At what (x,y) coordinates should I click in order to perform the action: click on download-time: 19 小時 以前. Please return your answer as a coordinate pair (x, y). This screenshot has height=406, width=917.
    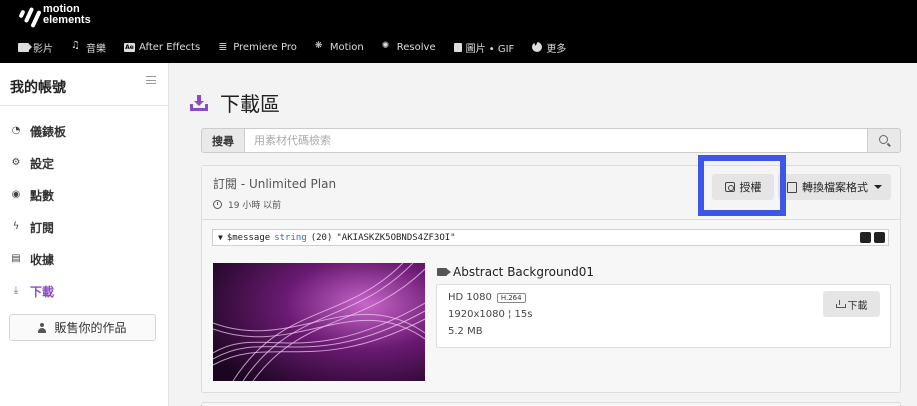
    Looking at the image, I should click on (247, 204).